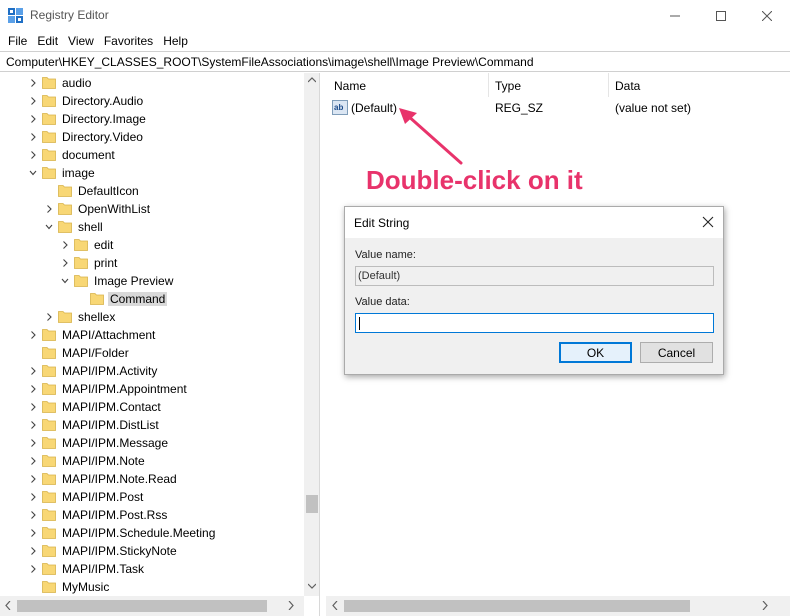 The image size is (790, 616). Describe the element at coordinates (374, 108) in the screenshot. I see `value-name: (Default)` at that location.